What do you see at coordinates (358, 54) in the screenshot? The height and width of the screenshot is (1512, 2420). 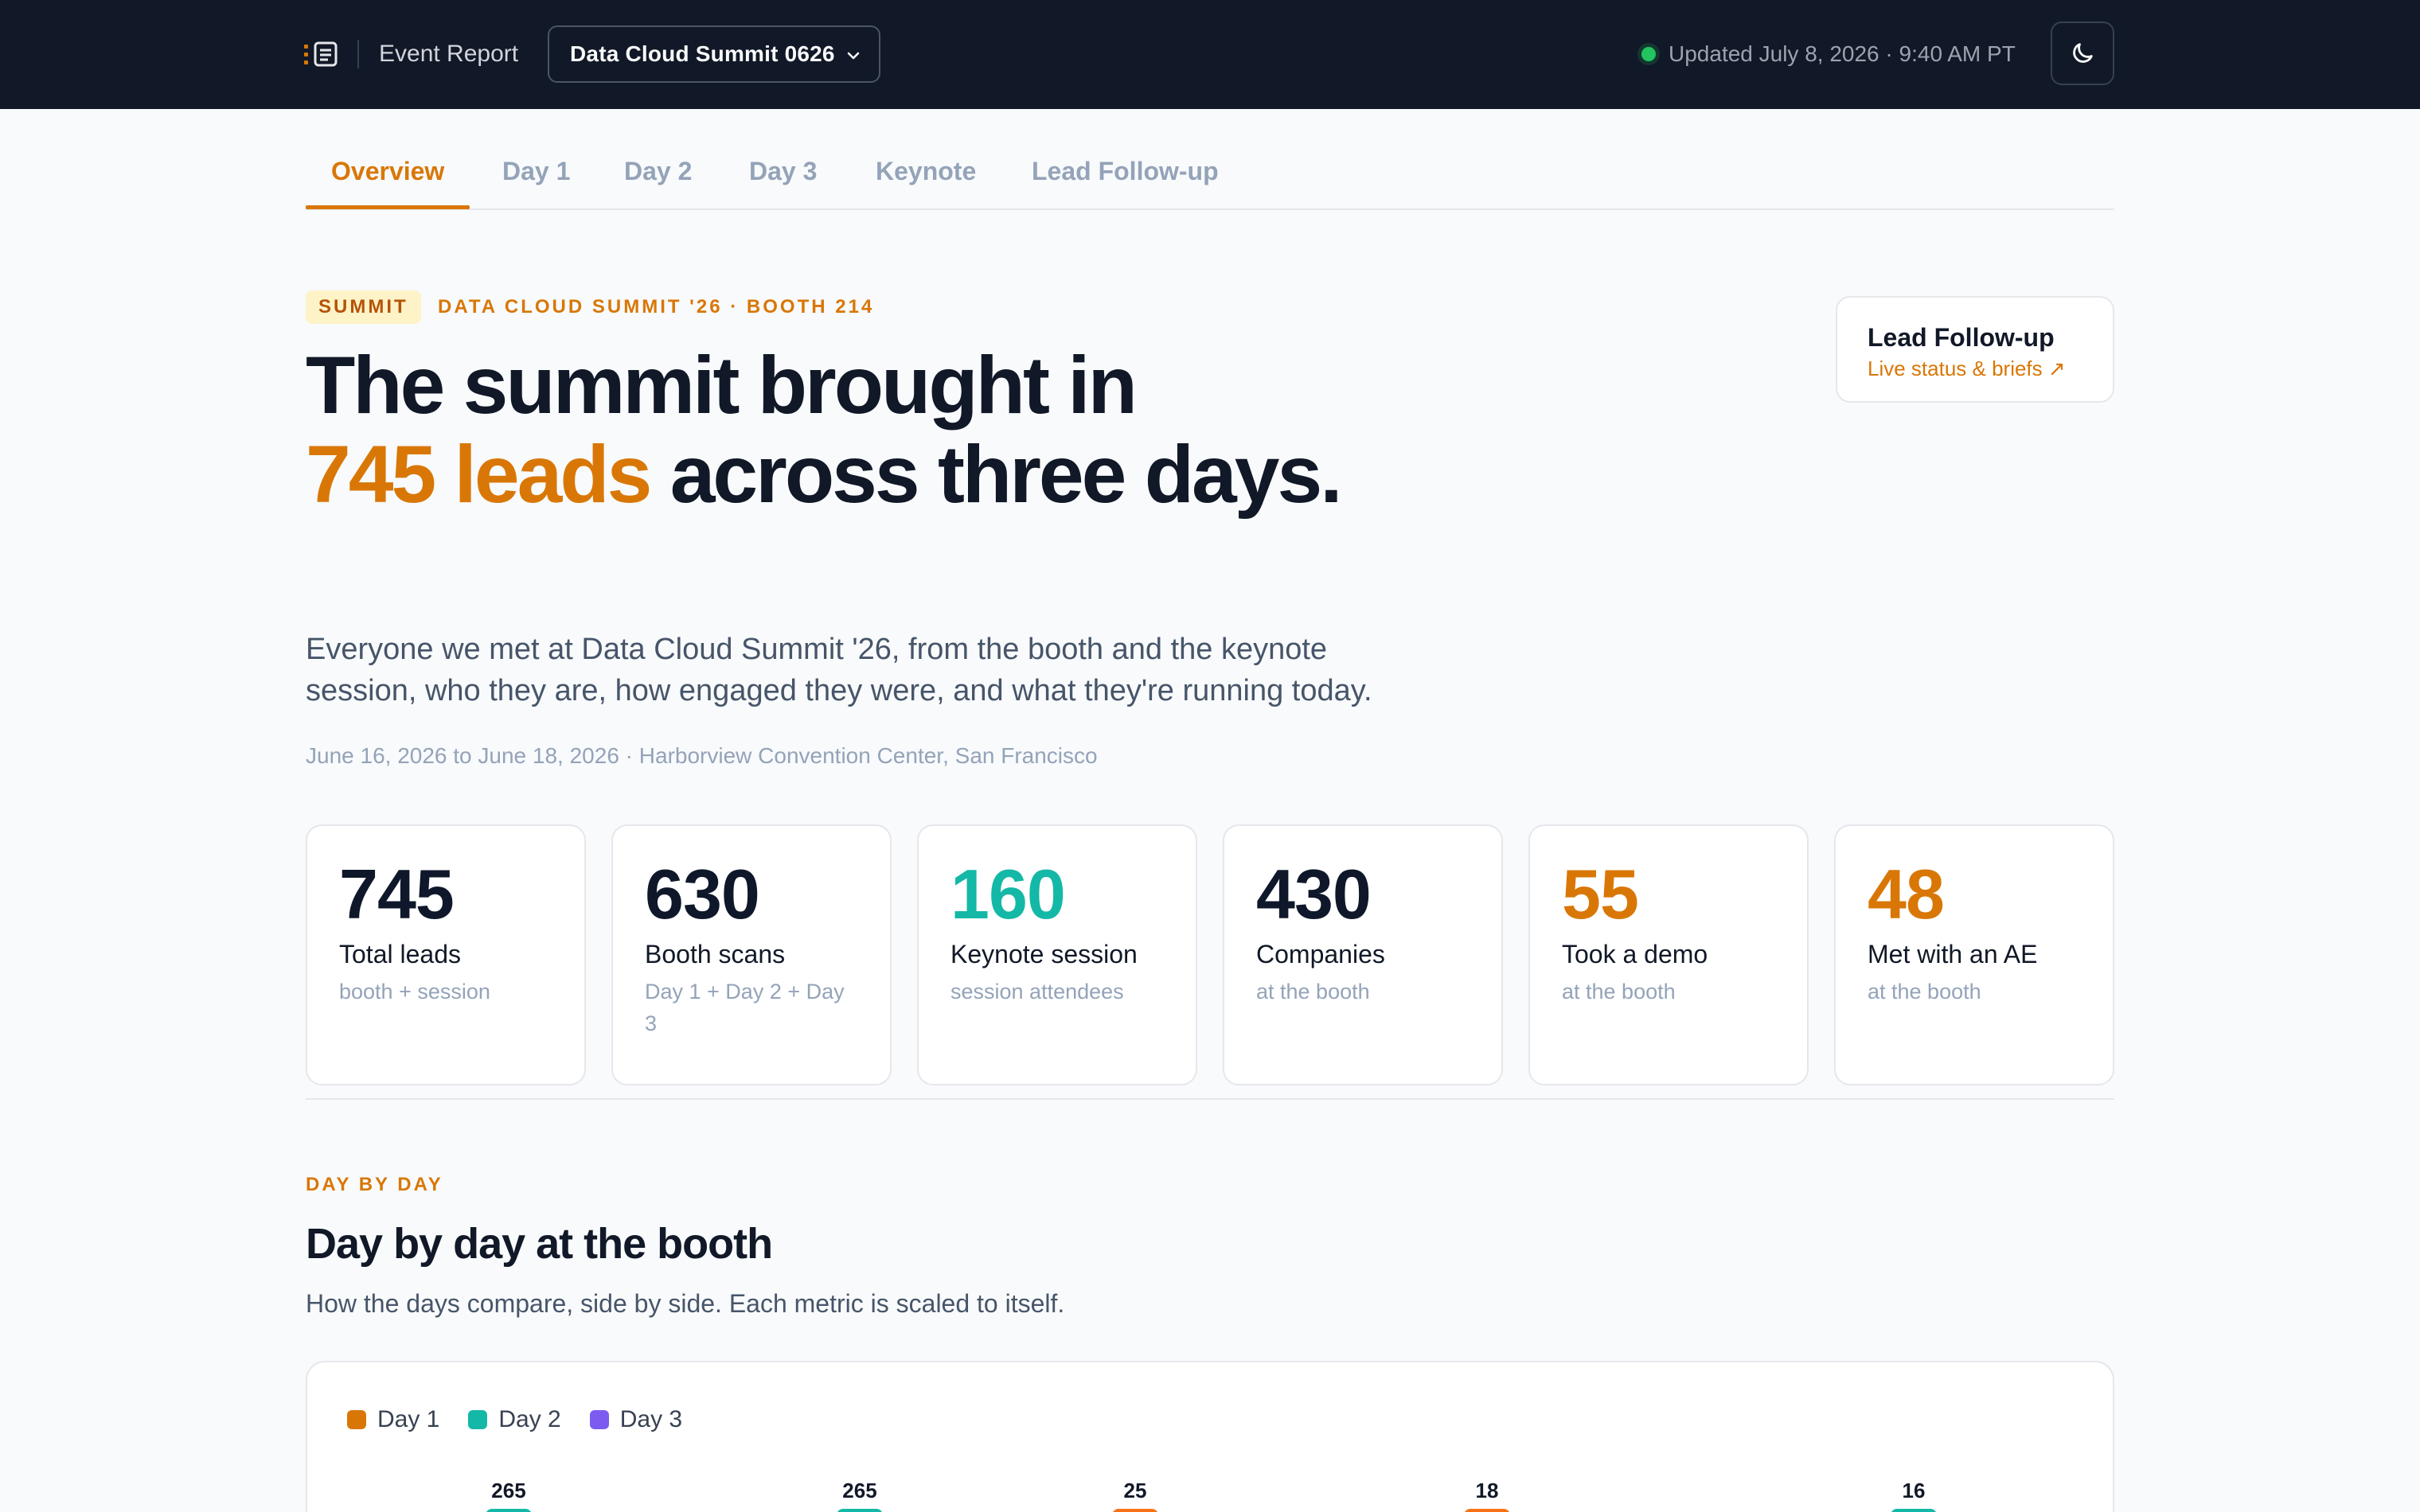 I see `brand-divider` at bounding box center [358, 54].